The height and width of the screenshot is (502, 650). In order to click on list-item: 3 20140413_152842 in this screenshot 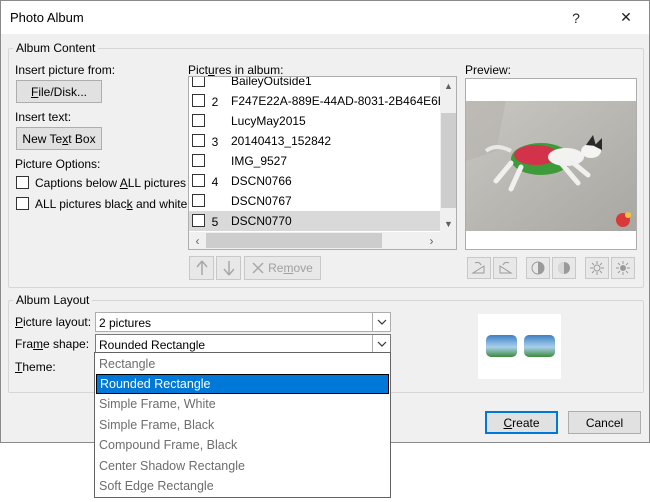, I will do `click(314, 141)`.